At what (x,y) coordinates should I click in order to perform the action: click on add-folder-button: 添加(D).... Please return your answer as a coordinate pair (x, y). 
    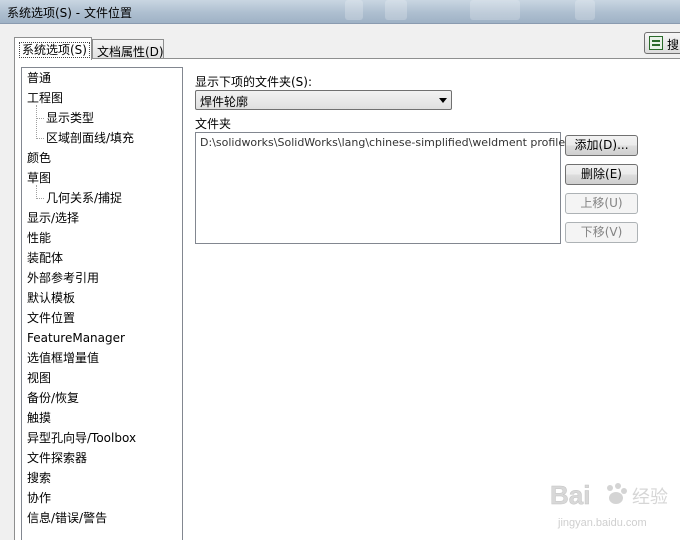
    Looking at the image, I should click on (601, 145).